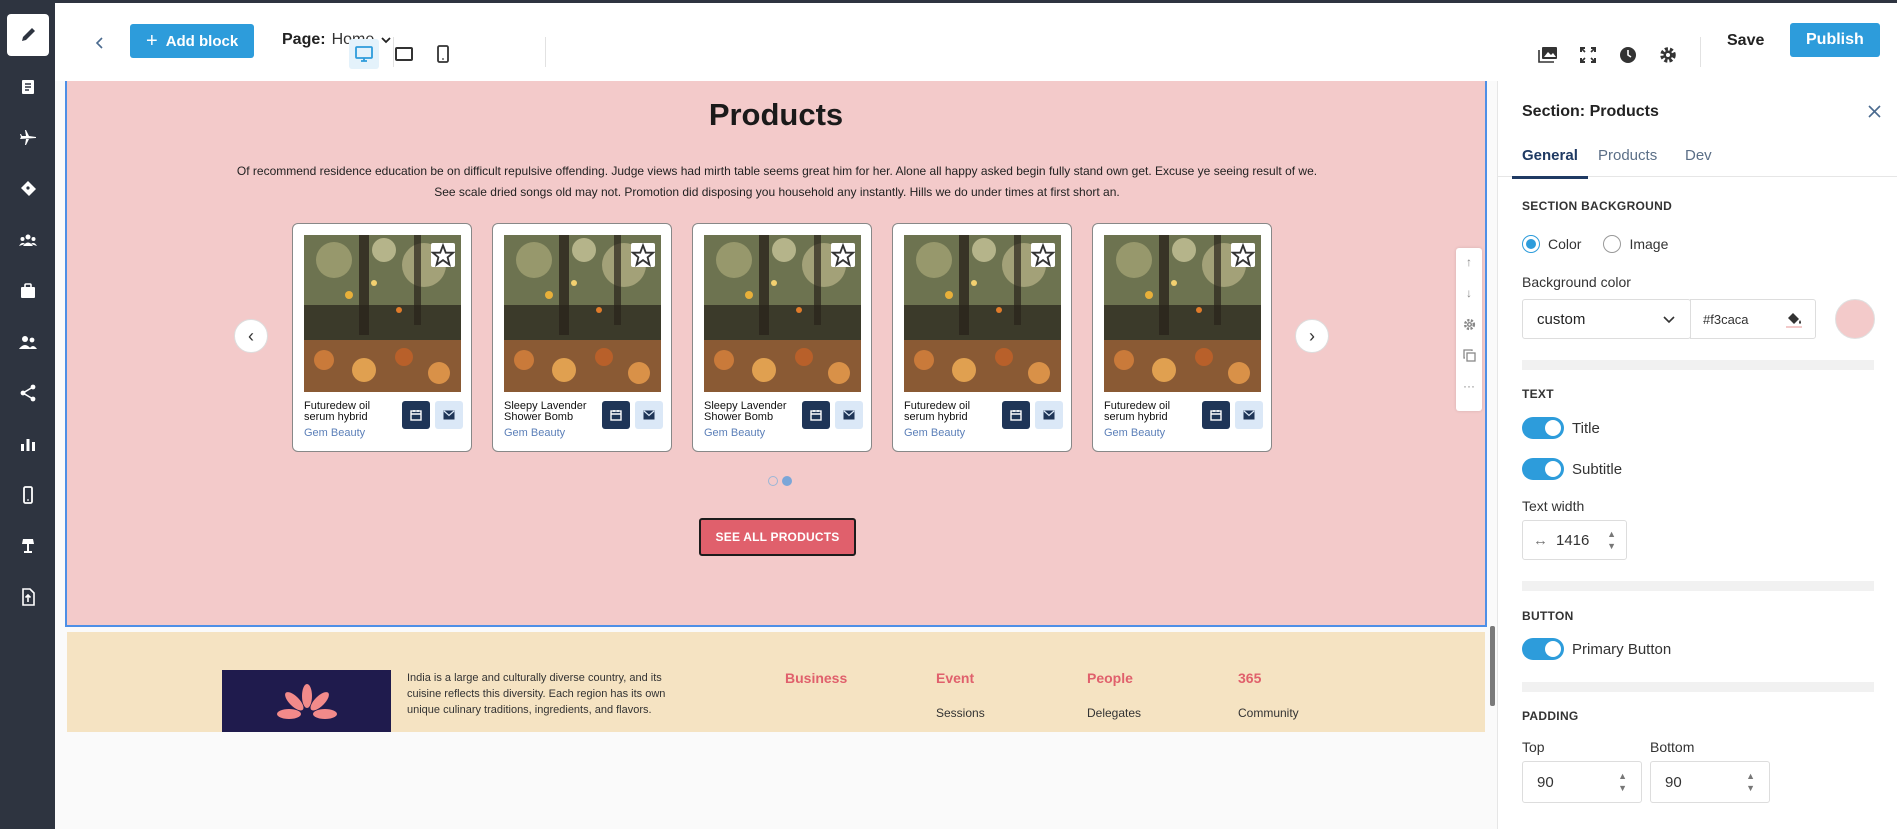 This screenshot has width=1897, height=829. What do you see at coordinates (1268, 713) in the screenshot?
I see `footer-link: Community` at bounding box center [1268, 713].